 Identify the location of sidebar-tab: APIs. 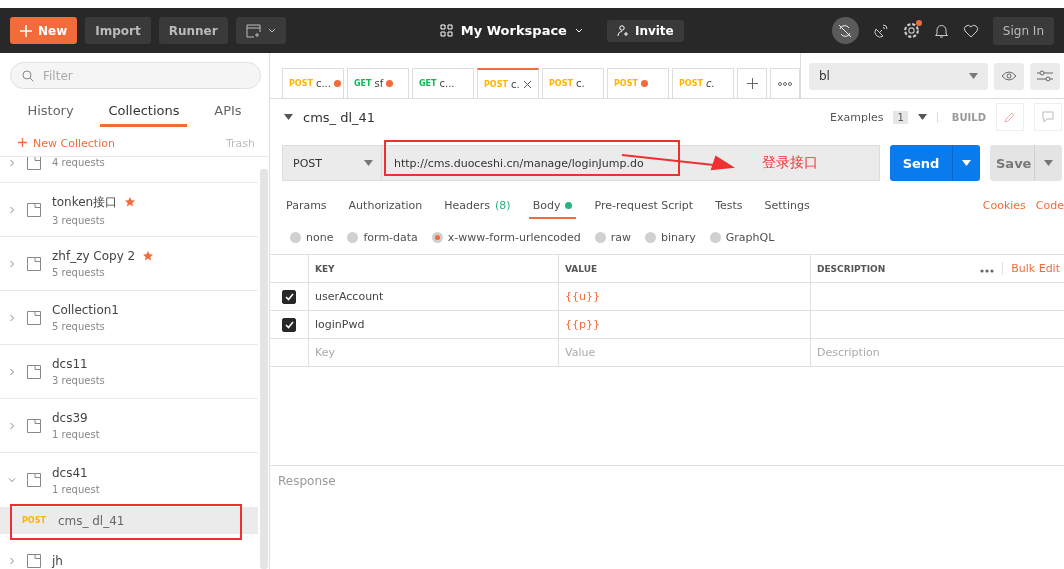
(228, 112).